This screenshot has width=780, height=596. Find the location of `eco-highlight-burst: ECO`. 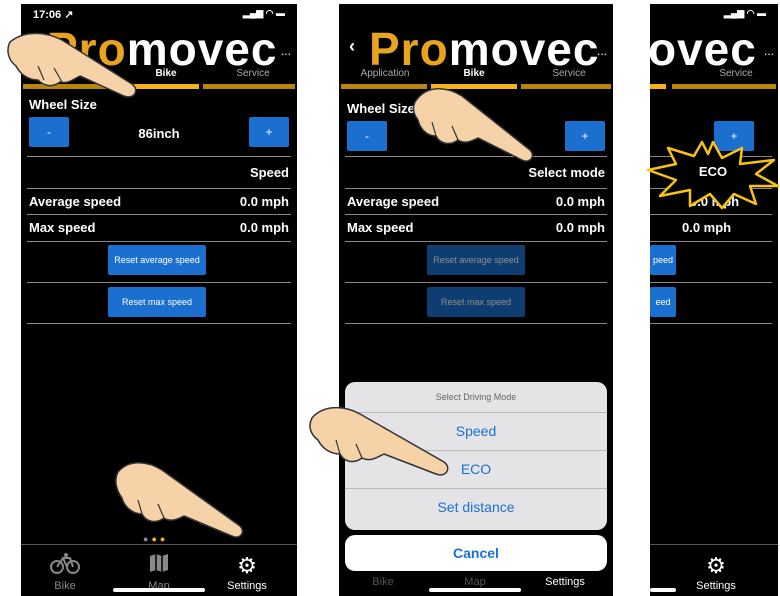

eco-highlight-burst: ECO is located at coordinates (713, 175).